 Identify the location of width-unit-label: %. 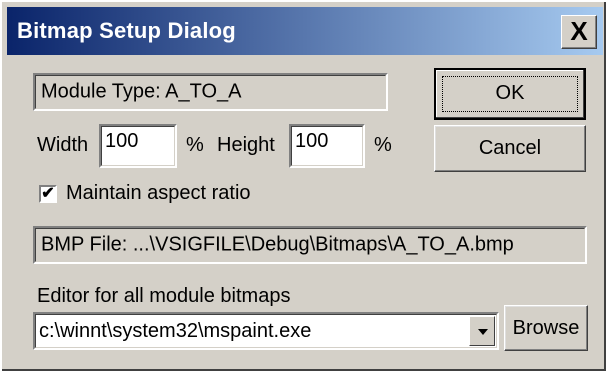
(195, 145).